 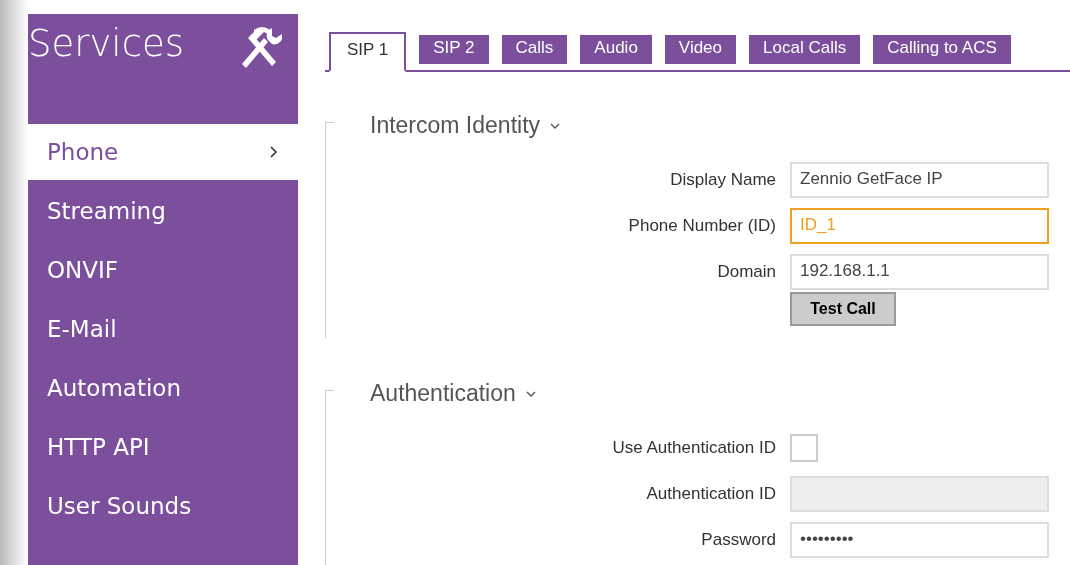 What do you see at coordinates (942, 49) in the screenshot?
I see `tab: Calling to ACS` at bounding box center [942, 49].